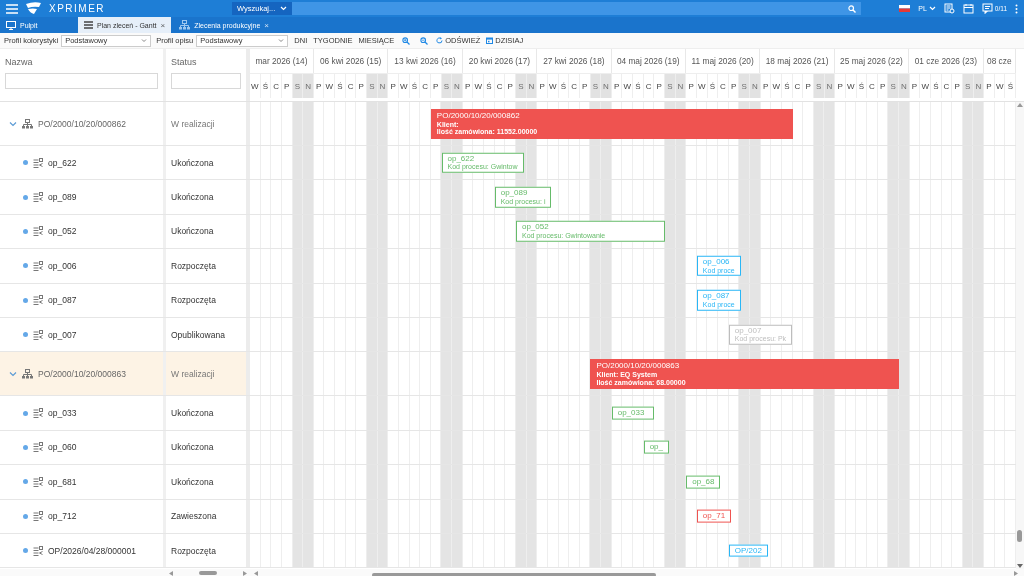  Describe the element at coordinates (852, 8) in the screenshot. I see `search-icon` at that location.